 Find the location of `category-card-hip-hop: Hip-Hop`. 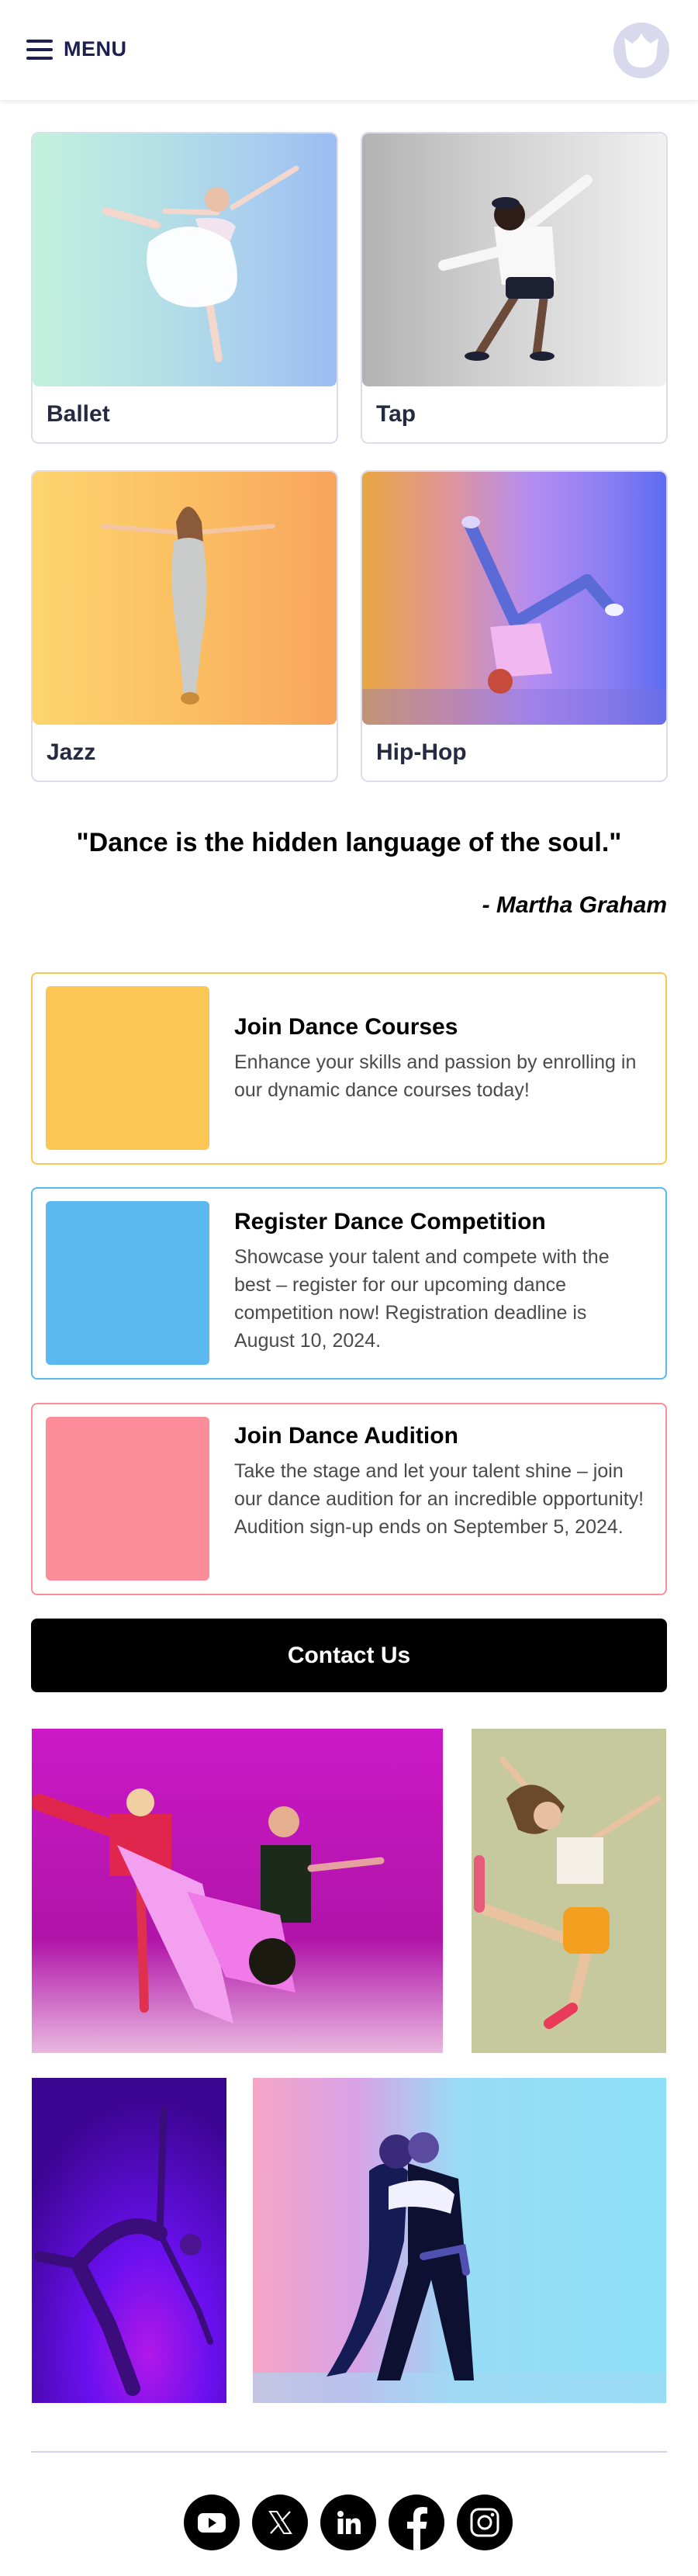

category-card-hip-hop: Hip-Hop is located at coordinates (514, 626).